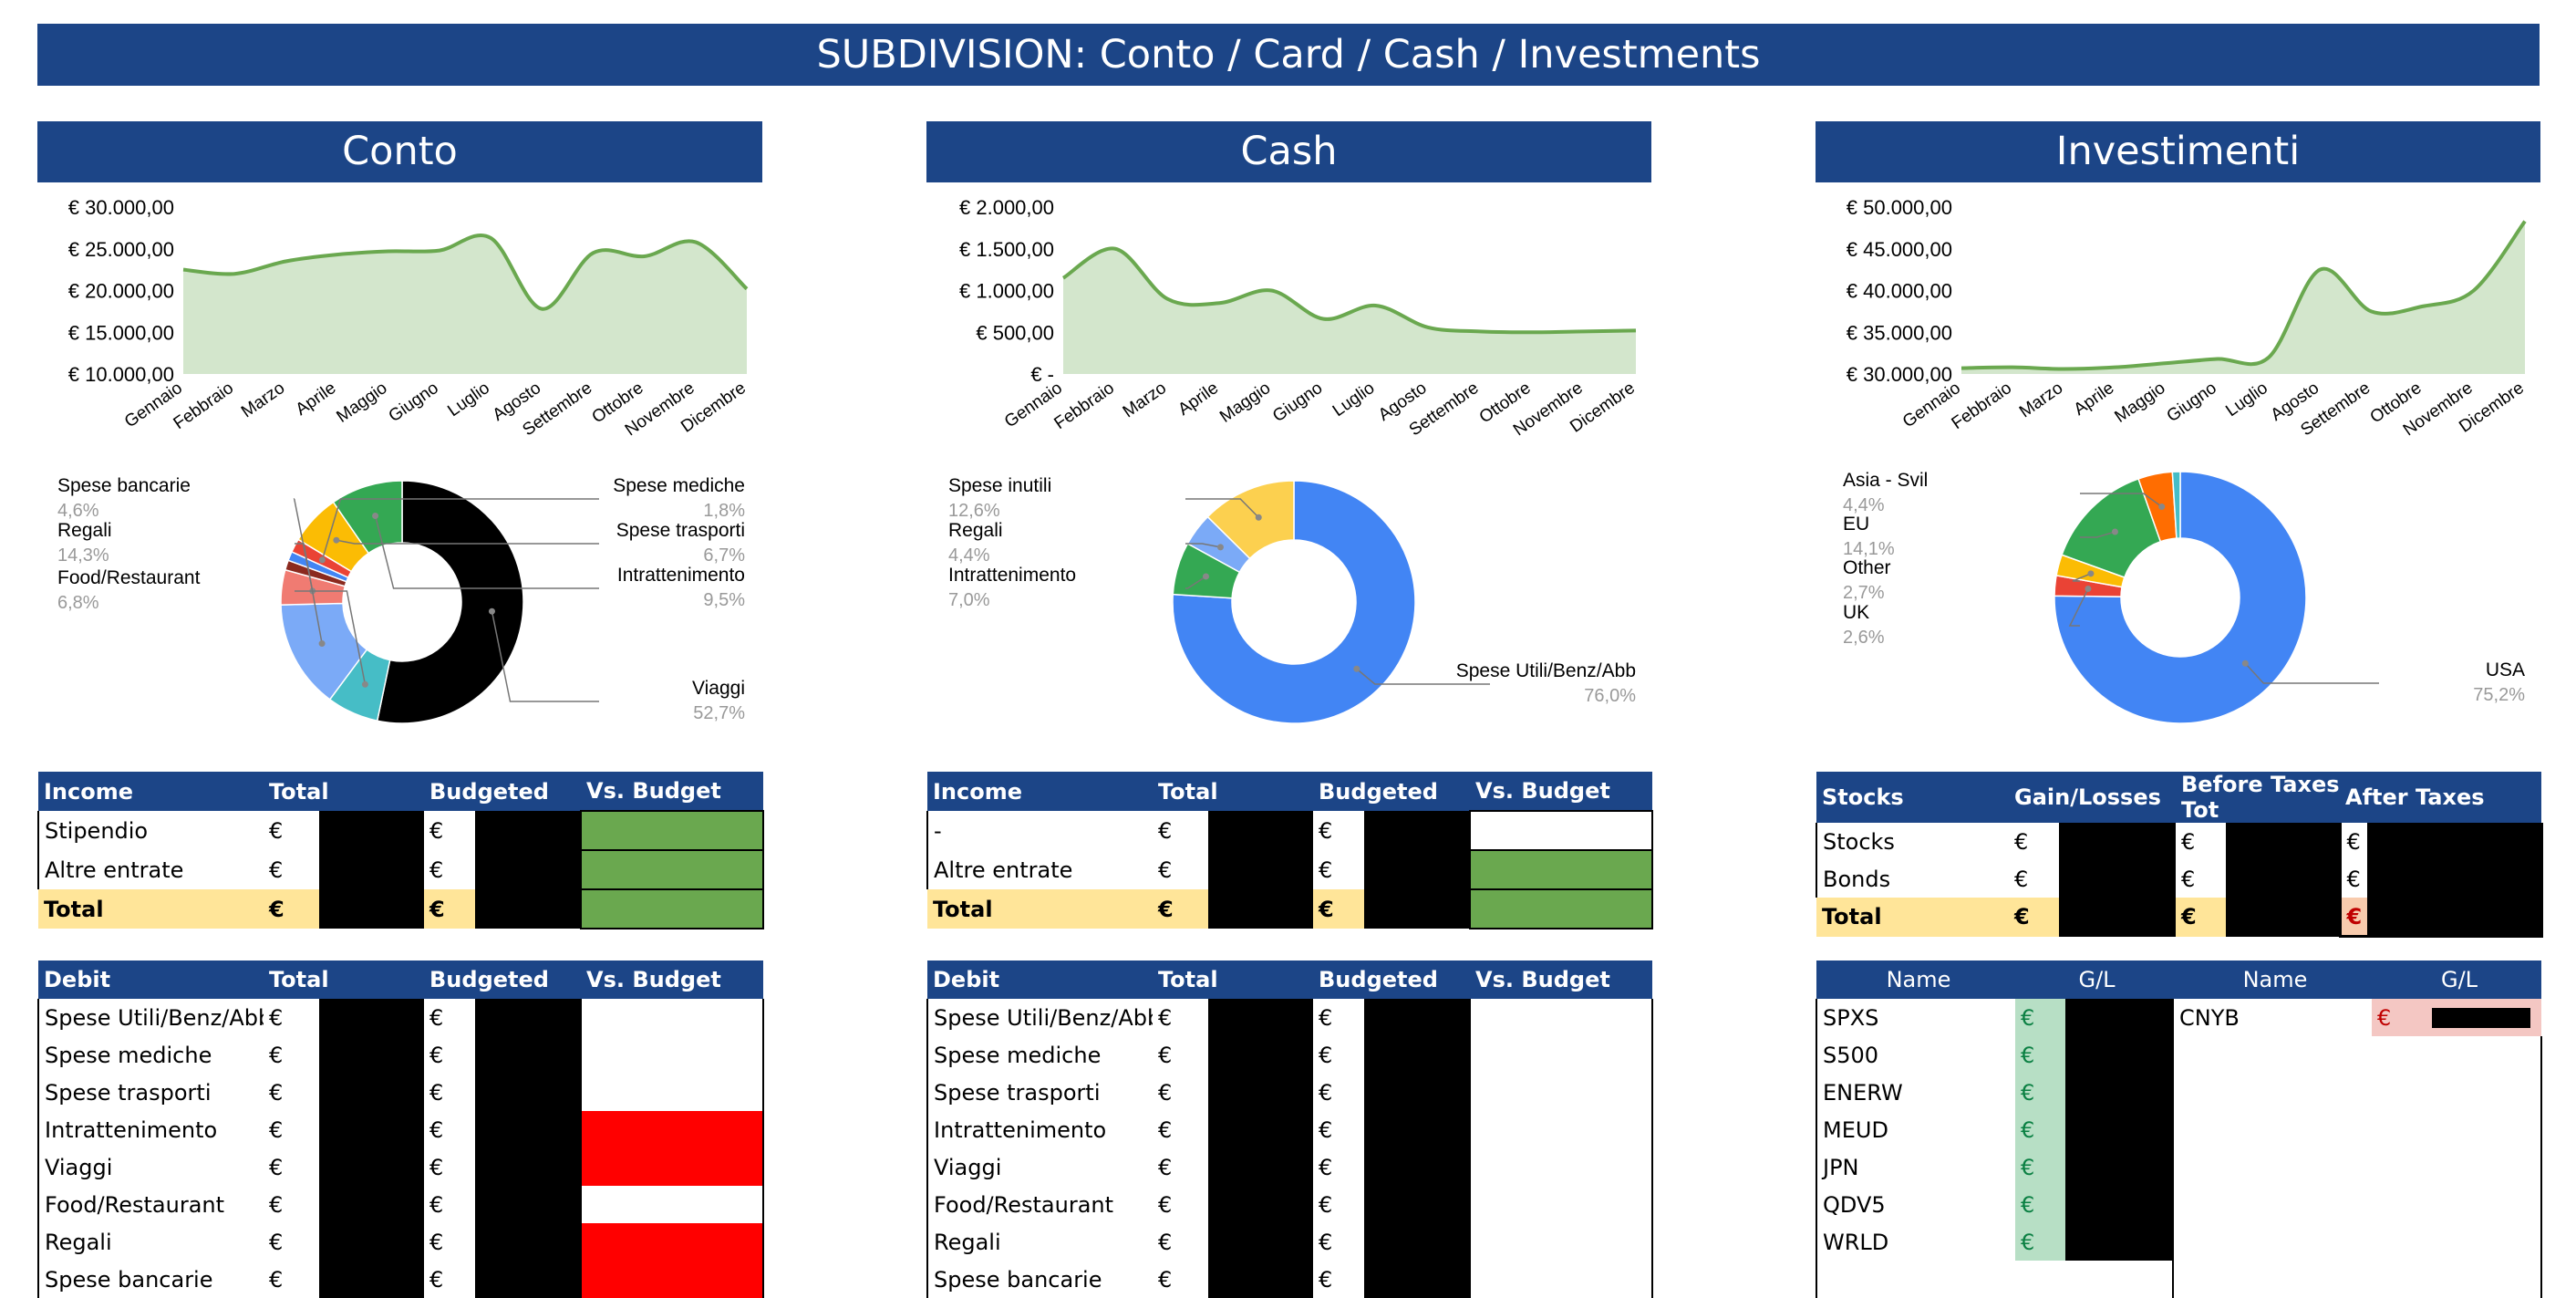  What do you see at coordinates (1039, 830) in the screenshot?
I see `row-label: -` at bounding box center [1039, 830].